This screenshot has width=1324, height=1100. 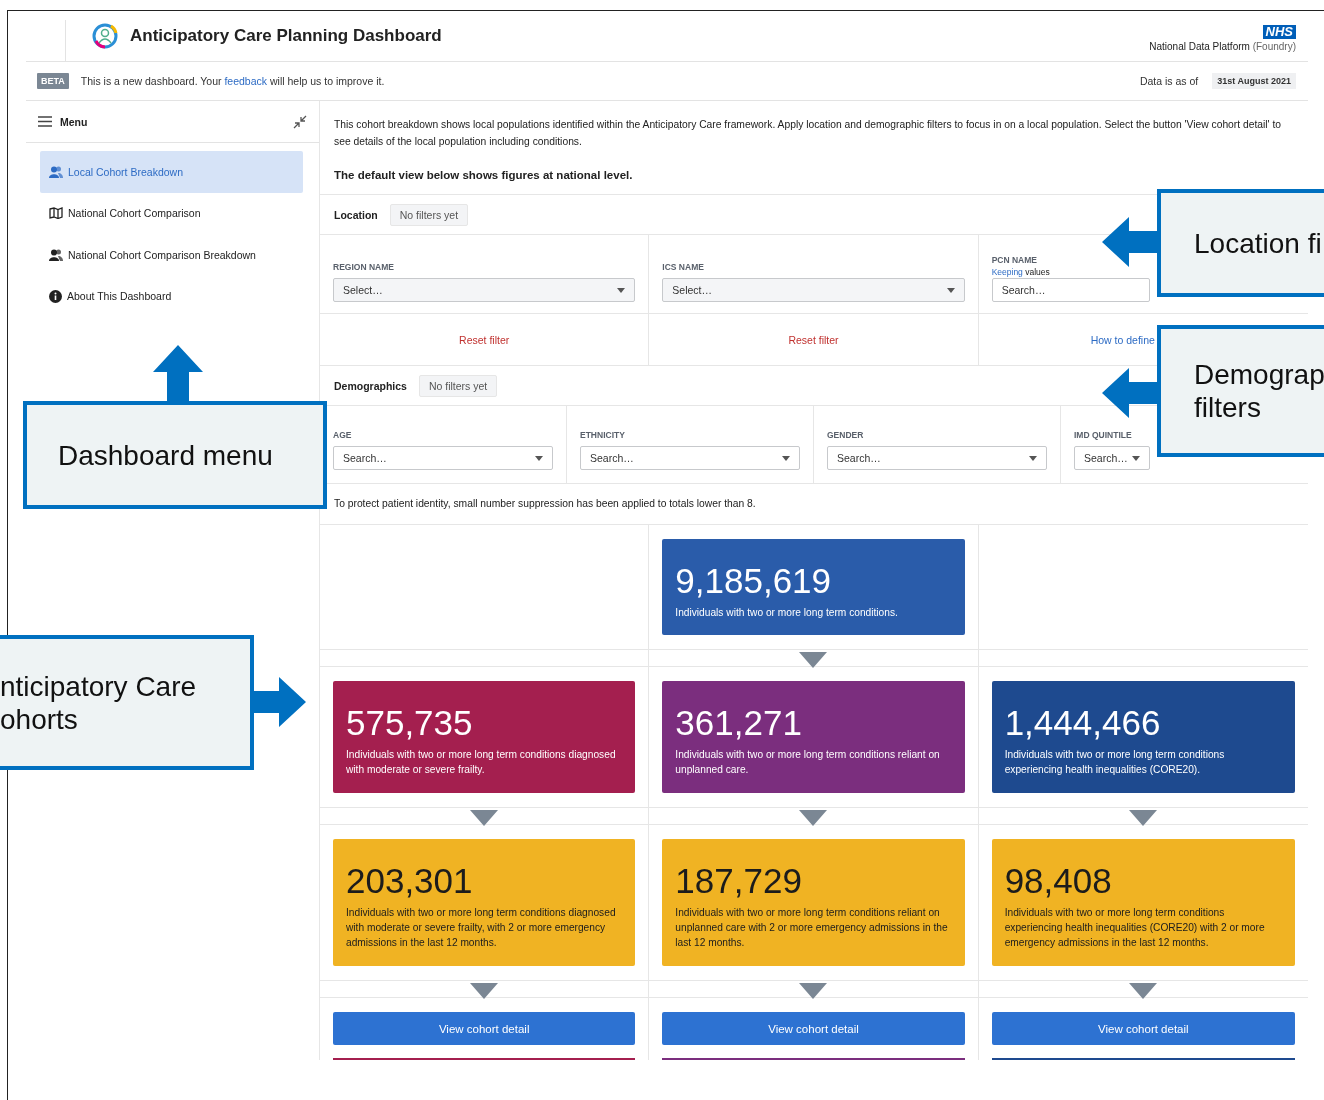 I want to click on cohort-description: Individuals with two or more long term conditions experiencing health inequalities (CORE20)., so click(x=1115, y=762).